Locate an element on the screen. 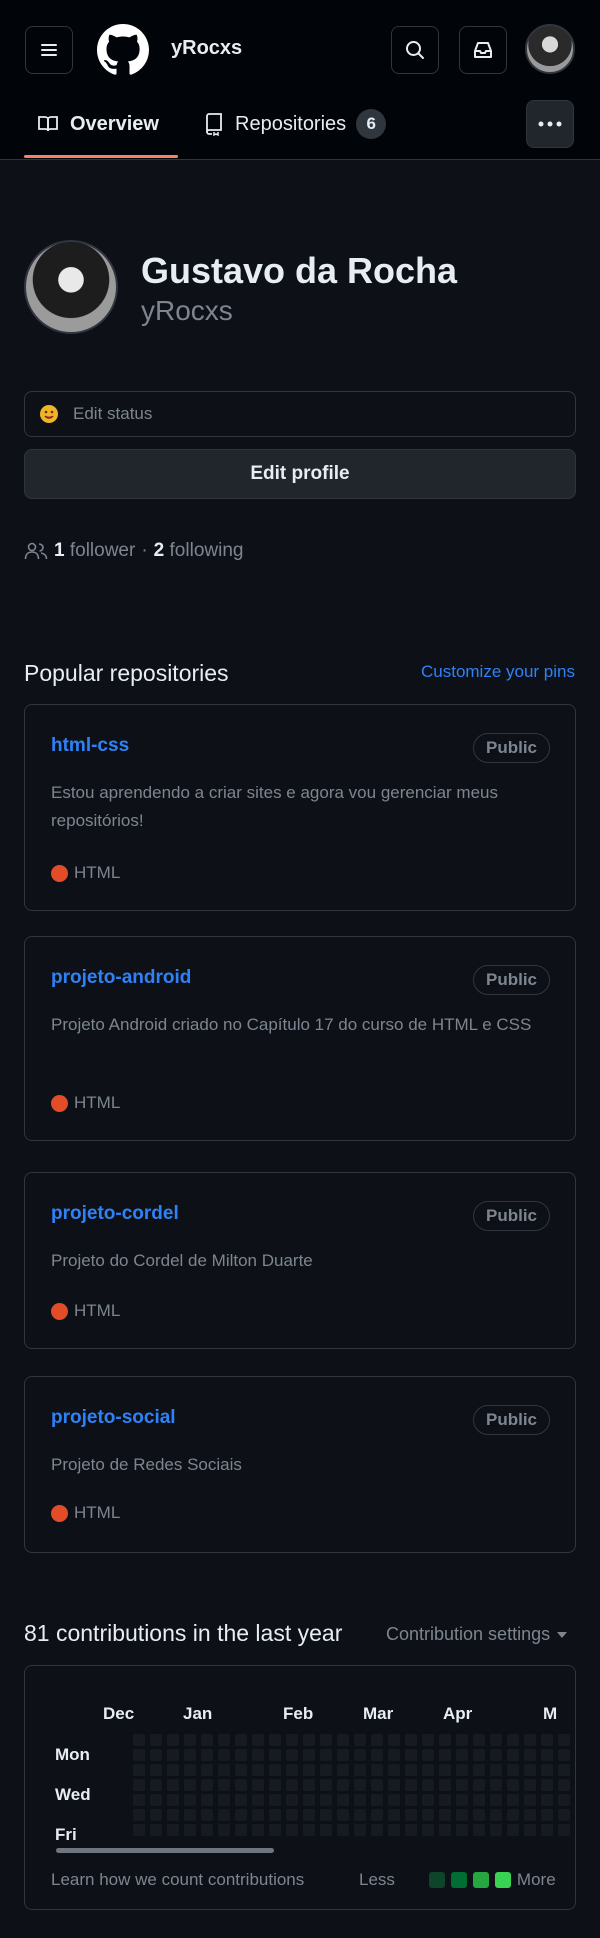 The image size is (600, 1938). user-avatar is located at coordinates (550, 49).